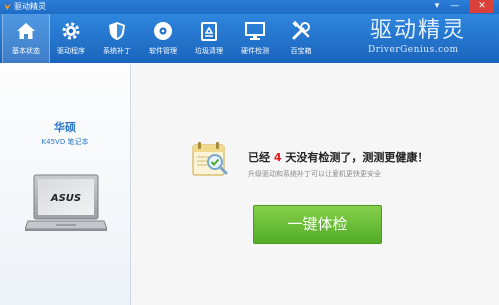 Image resolution: width=499 pixels, height=305 pixels. What do you see at coordinates (317, 224) in the screenshot?
I see `one-click-check-button: 一键体检` at bounding box center [317, 224].